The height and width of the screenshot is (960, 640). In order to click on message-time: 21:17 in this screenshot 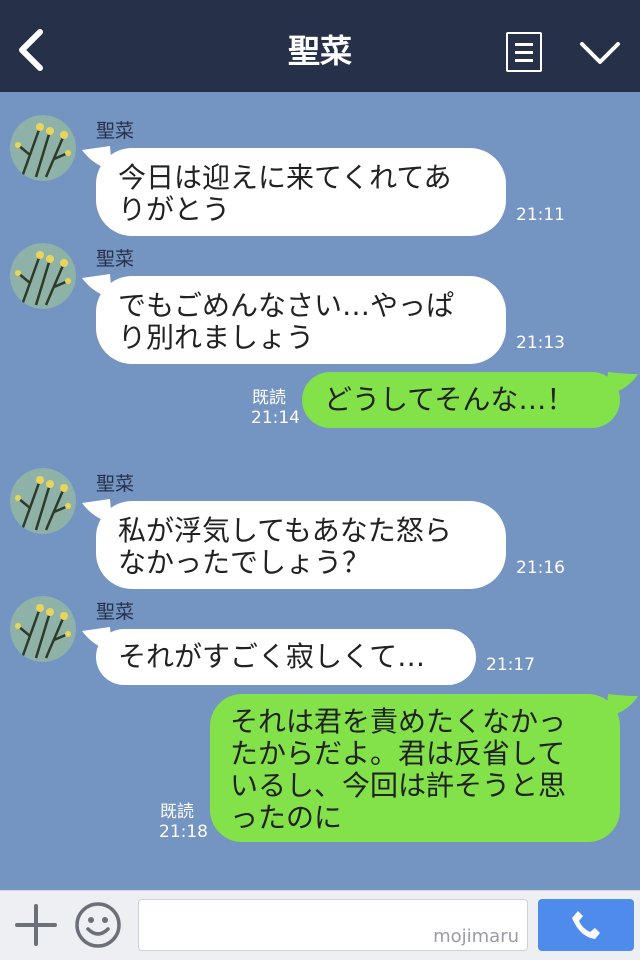, I will do `click(510, 665)`.